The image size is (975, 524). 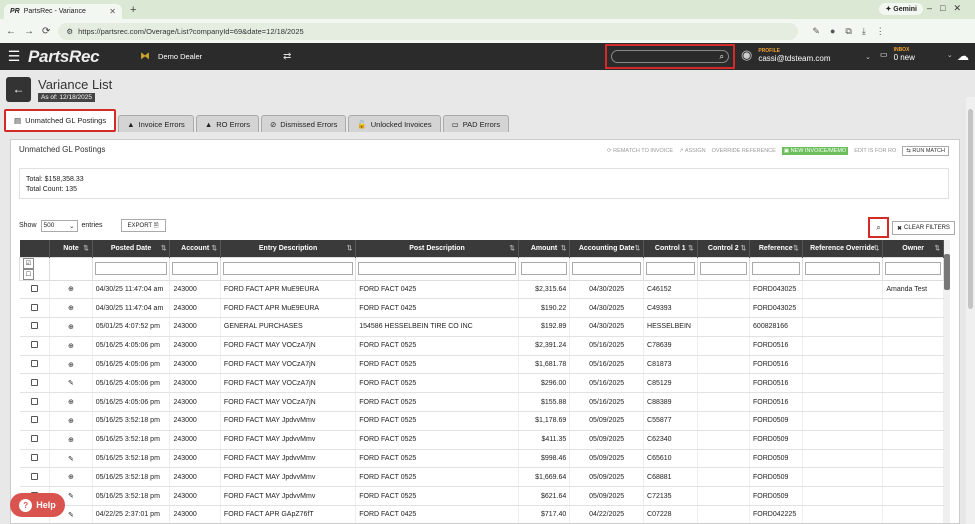 I want to click on extension-icon: ●, so click(x=832, y=31).